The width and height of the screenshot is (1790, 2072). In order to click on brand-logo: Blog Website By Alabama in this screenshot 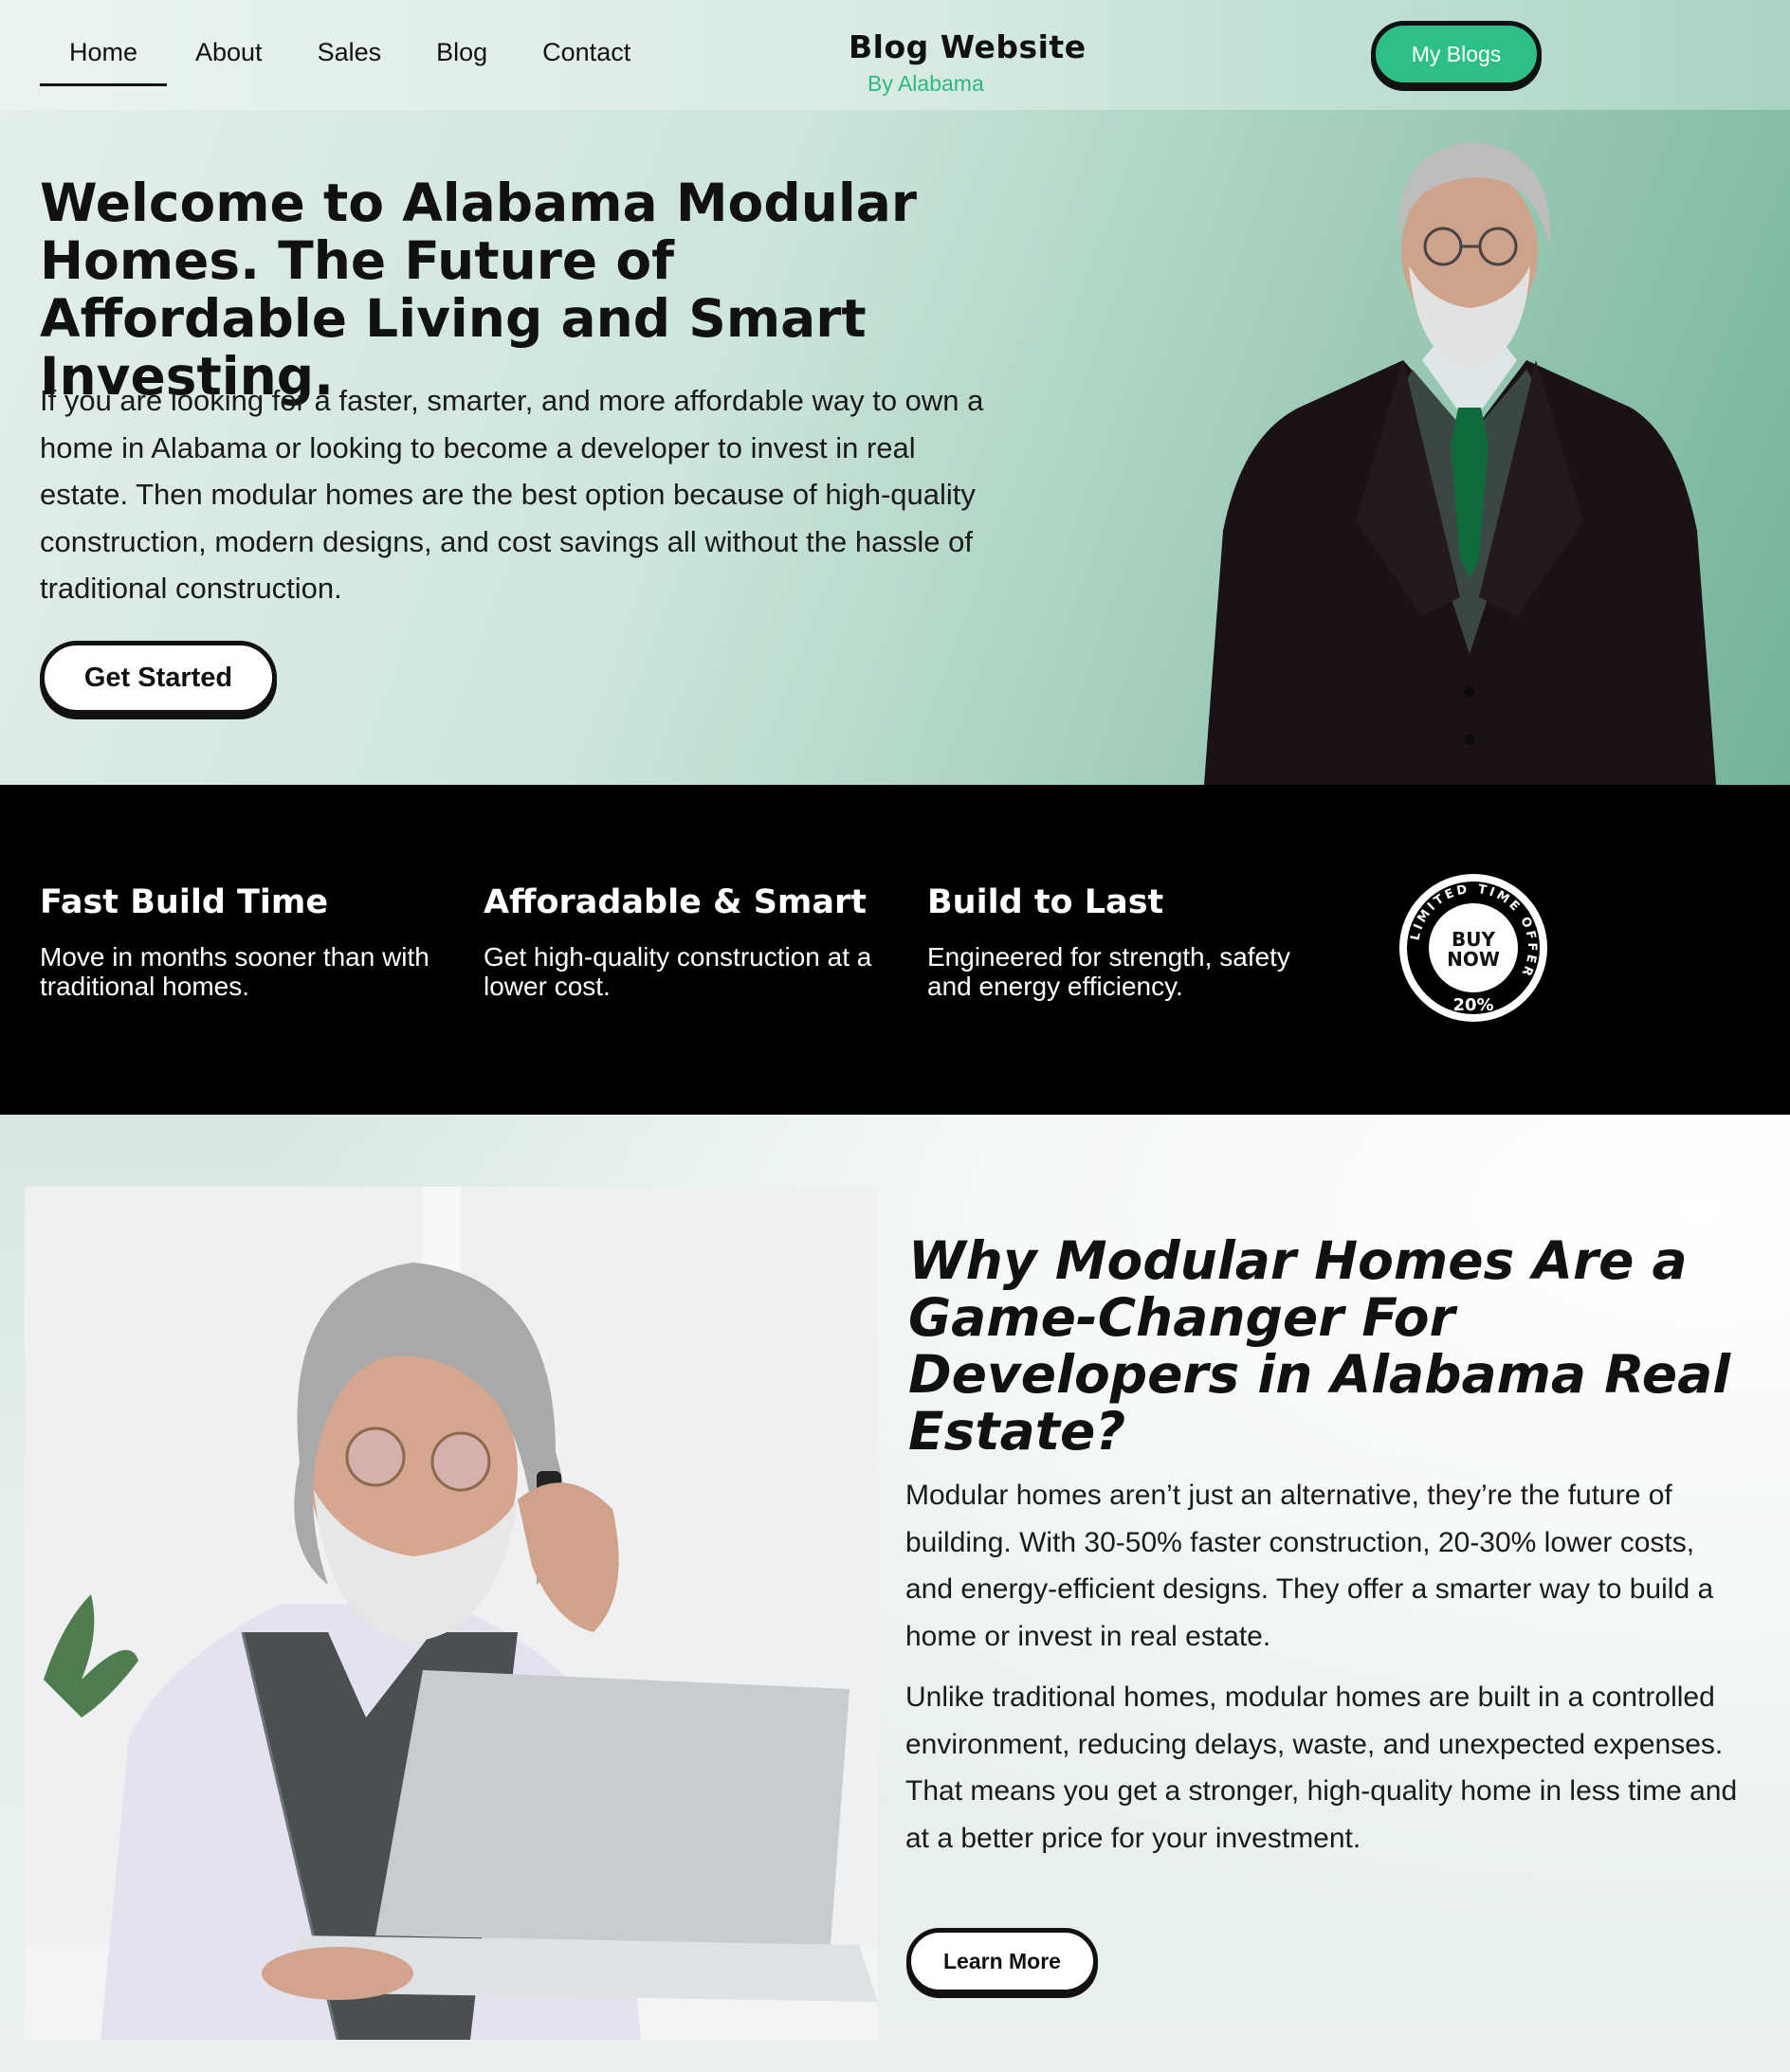, I will do `click(968, 62)`.